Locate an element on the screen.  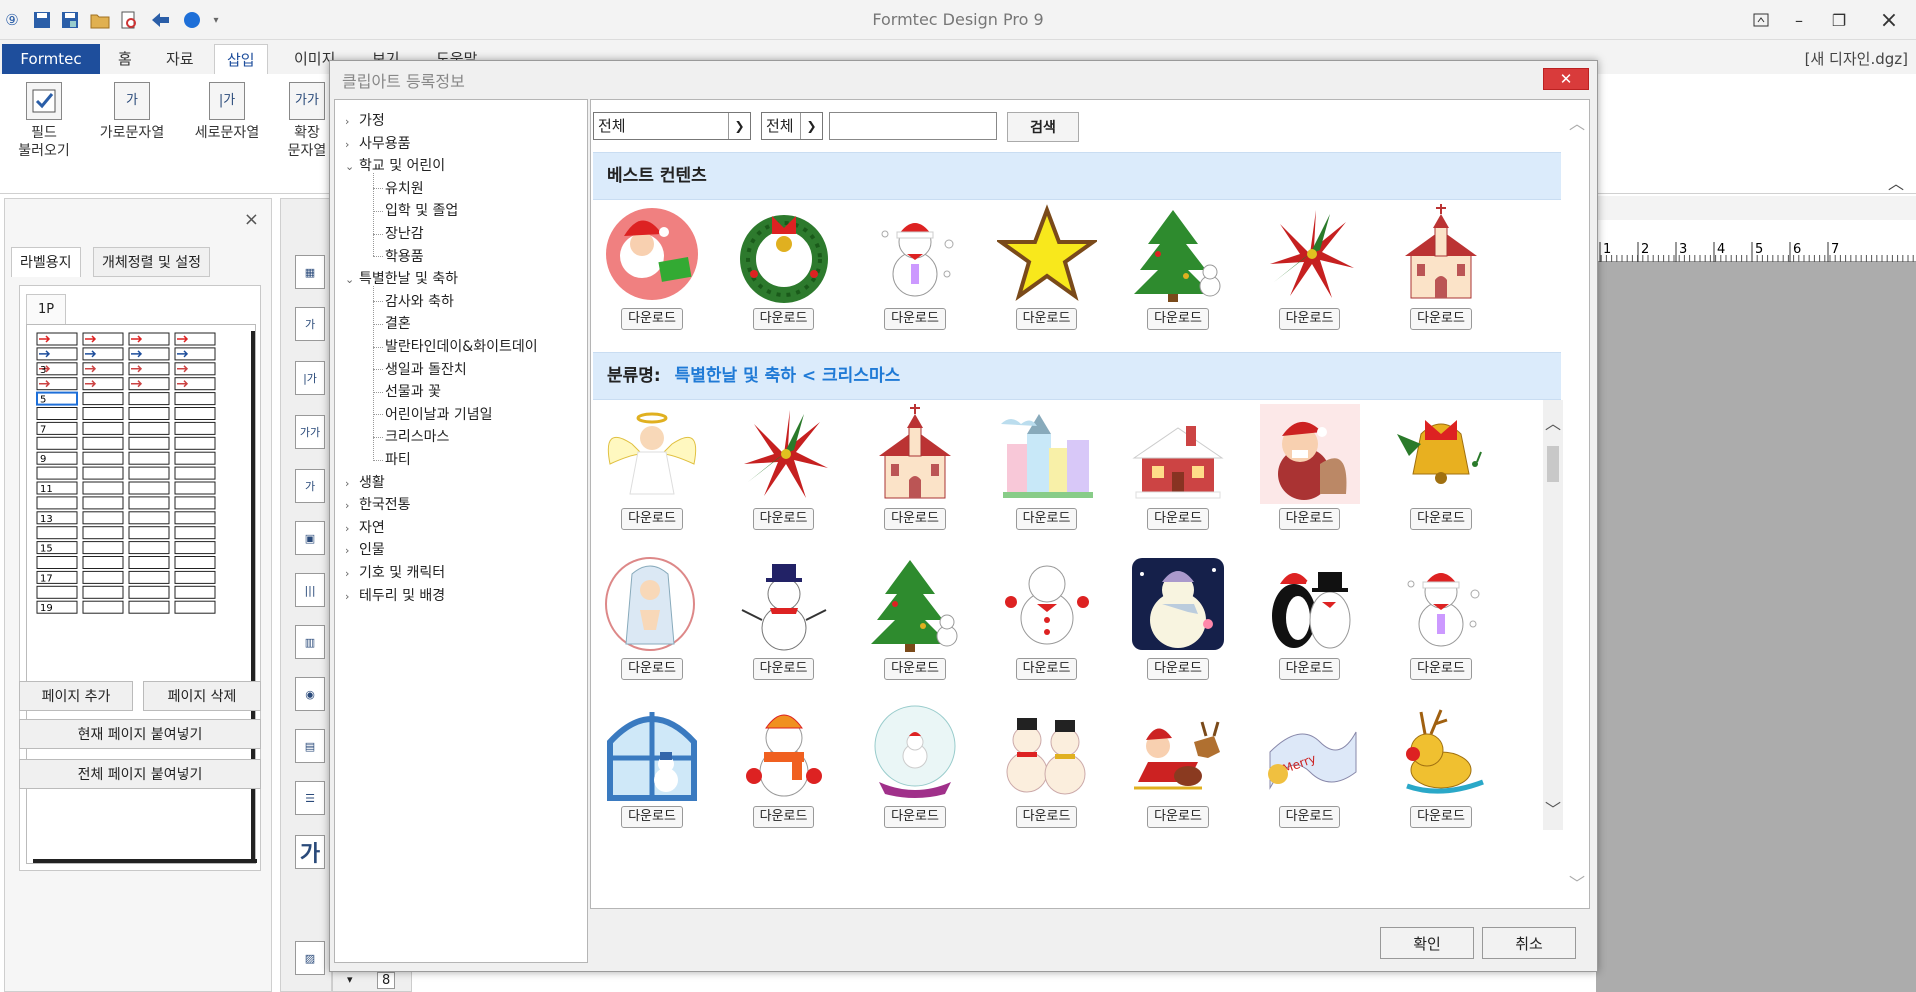
town-clipart is located at coordinates (1047, 454).